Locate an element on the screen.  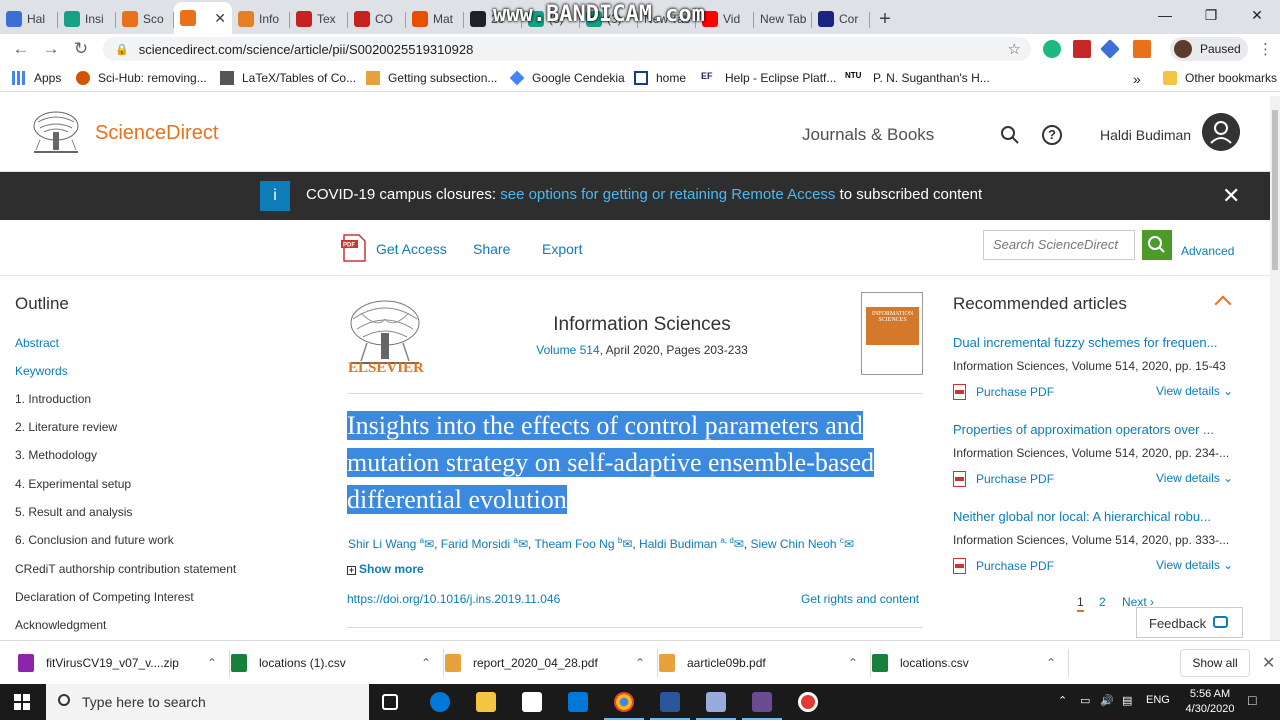
close-window-button: ✕ is located at coordinates (1257, 15).